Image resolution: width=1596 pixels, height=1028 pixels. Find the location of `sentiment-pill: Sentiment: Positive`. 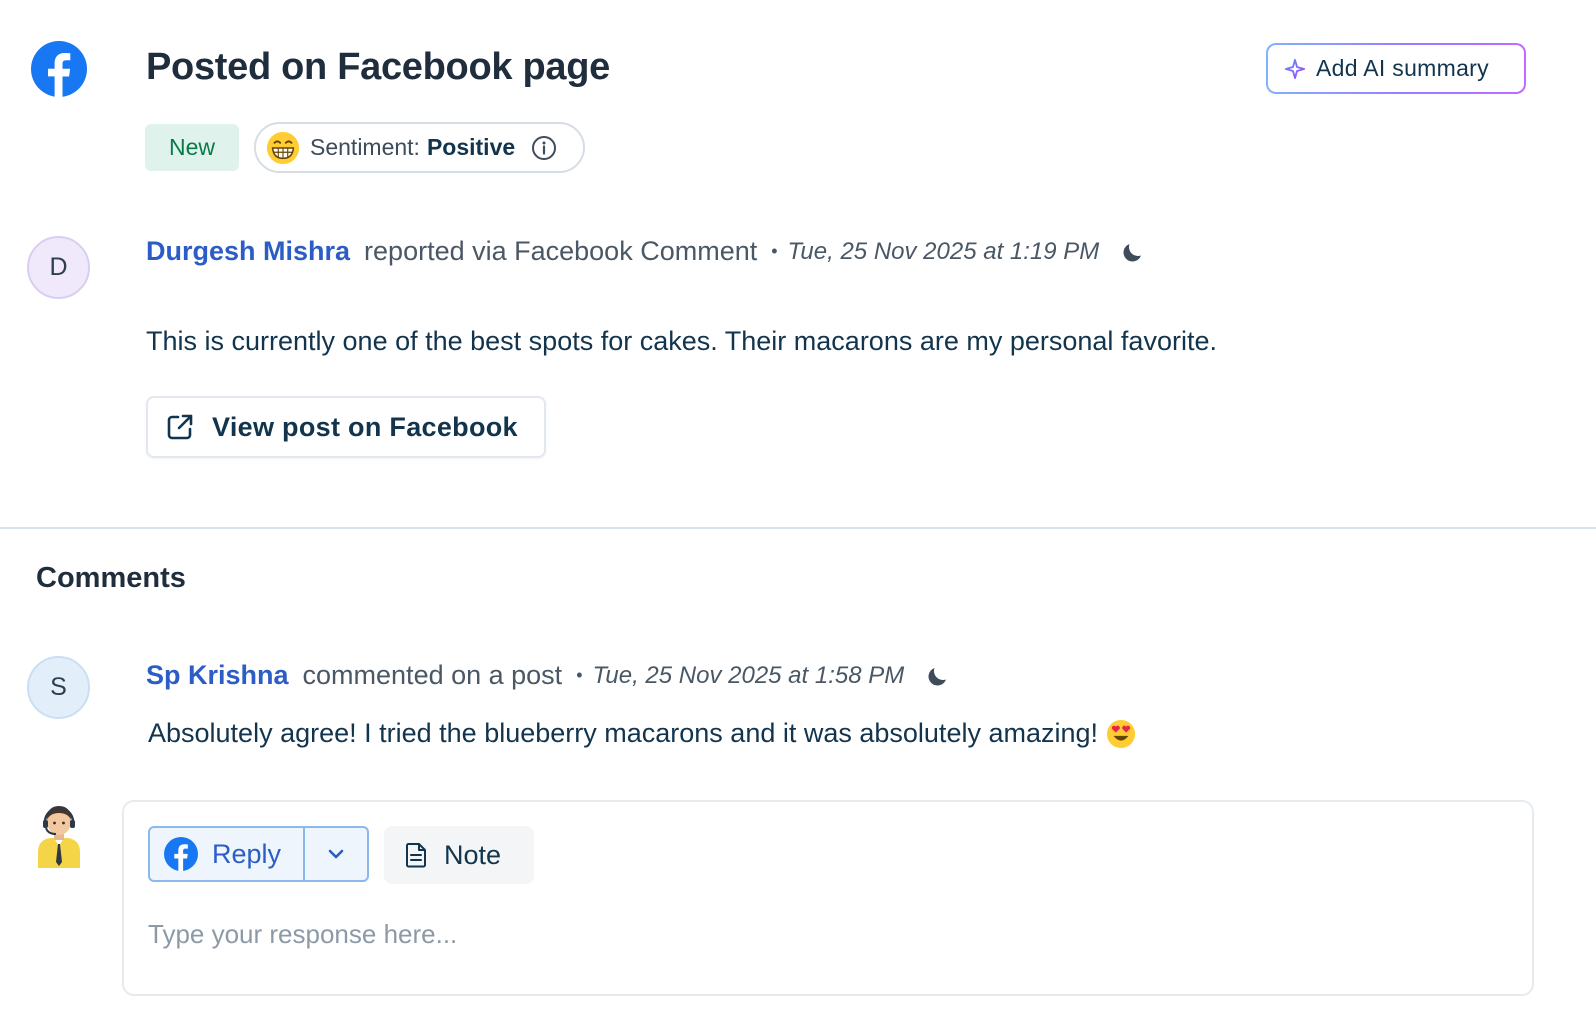

sentiment-pill: Sentiment: Positive is located at coordinates (419, 147).